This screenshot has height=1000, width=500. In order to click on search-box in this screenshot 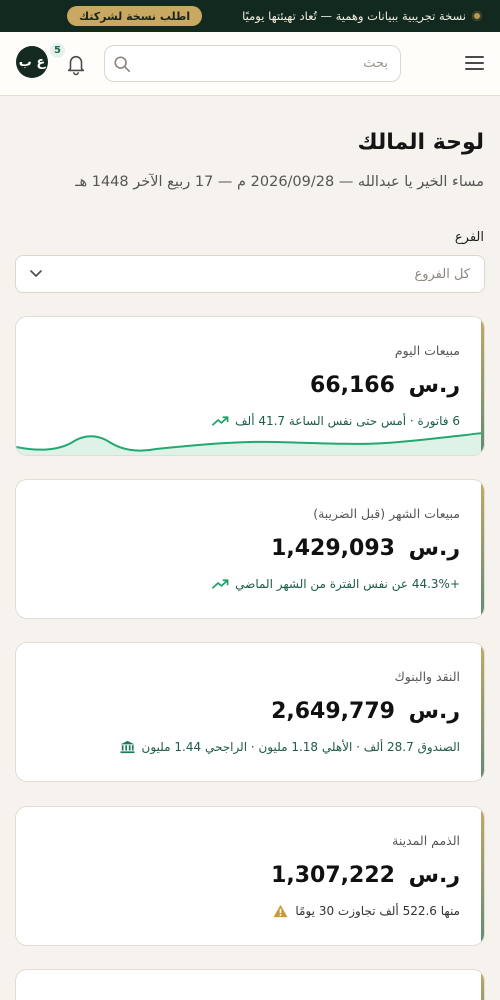, I will do `click(252, 63)`.